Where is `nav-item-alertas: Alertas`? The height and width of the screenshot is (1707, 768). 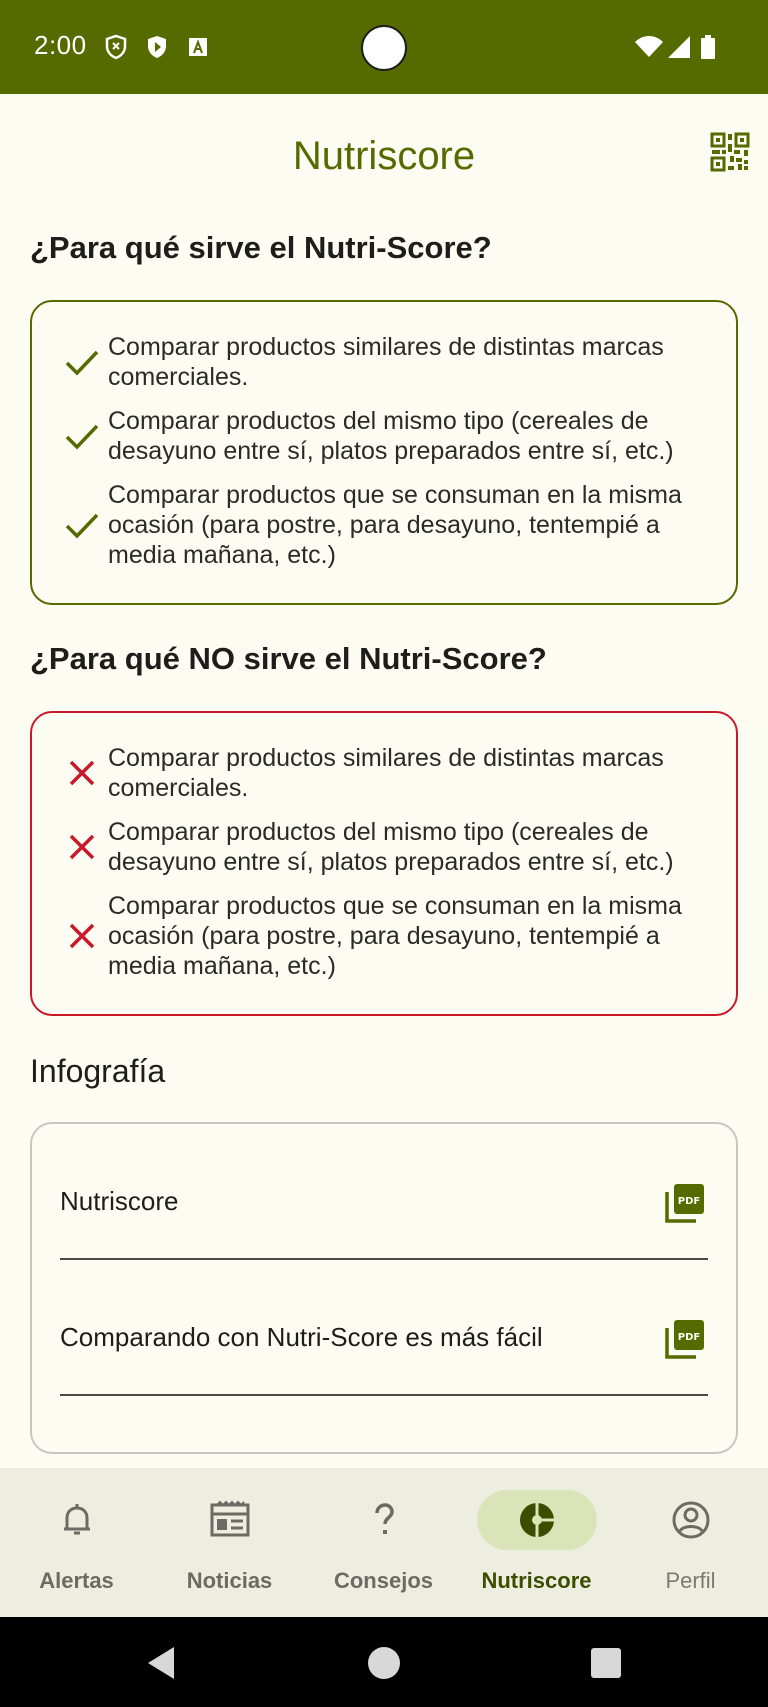 nav-item-alertas: Alertas is located at coordinates (76, 1542).